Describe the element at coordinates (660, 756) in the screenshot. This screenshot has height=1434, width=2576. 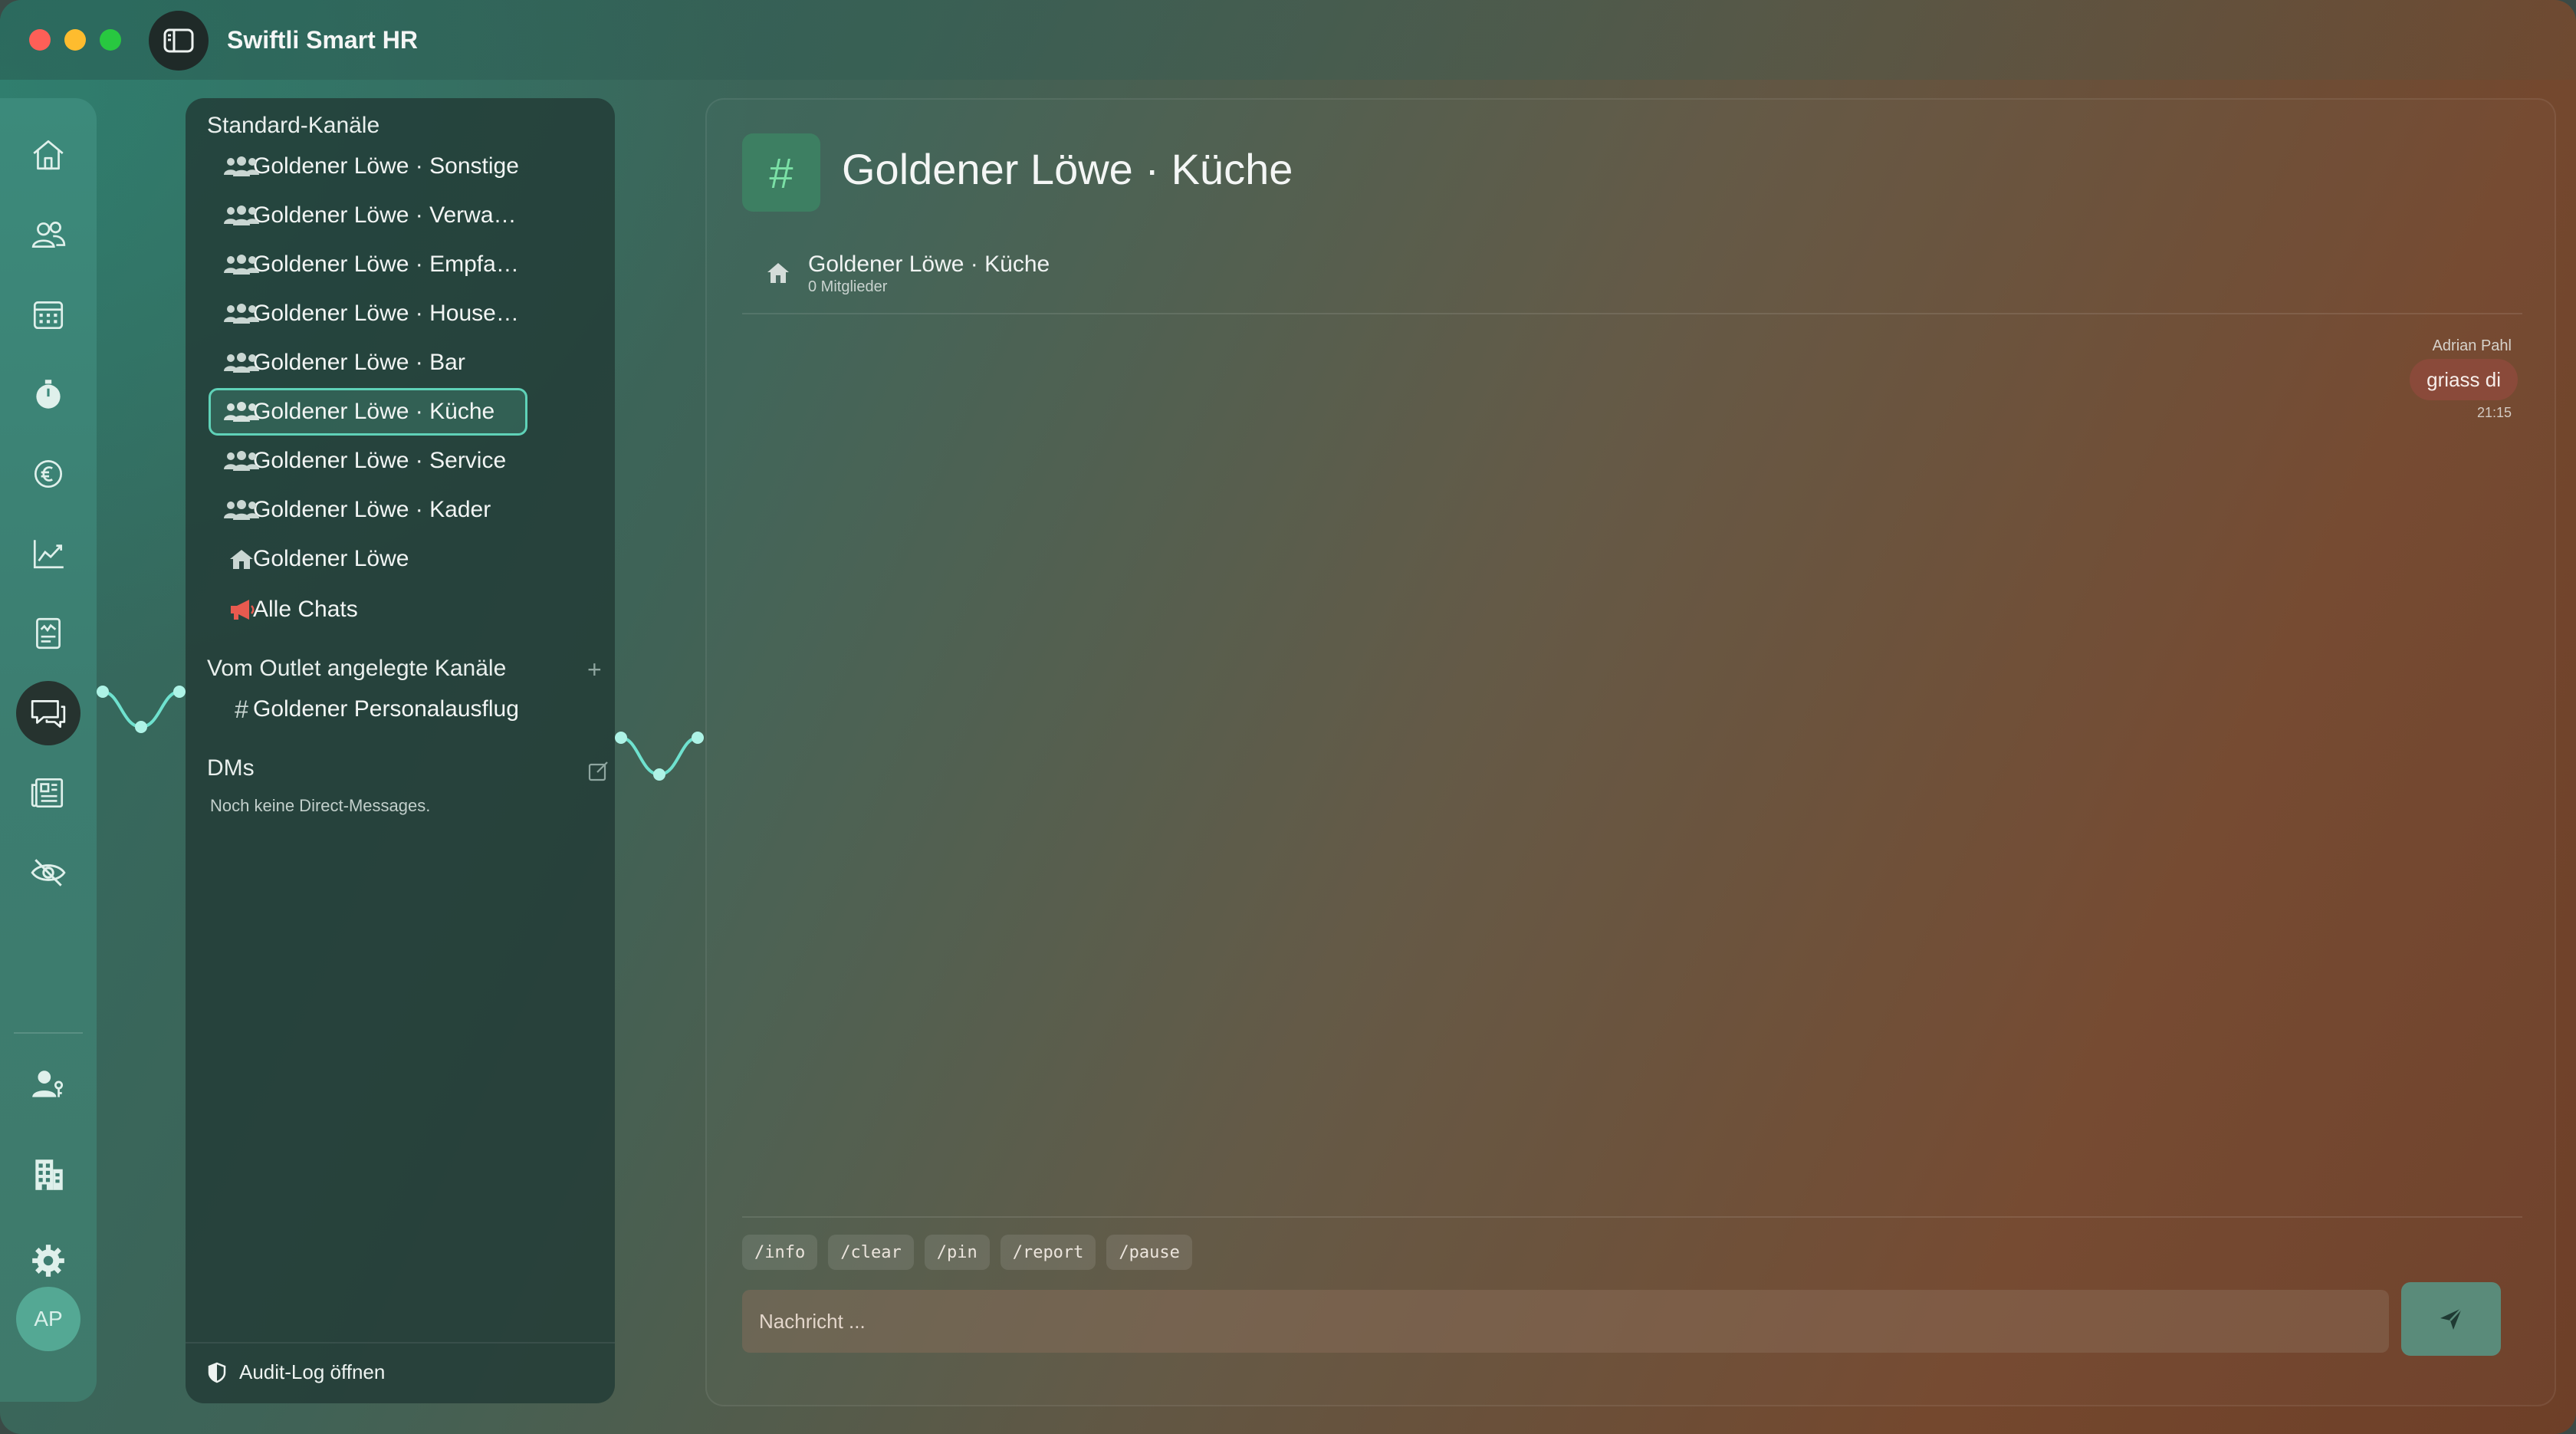
I see `wave-connector-right` at that location.